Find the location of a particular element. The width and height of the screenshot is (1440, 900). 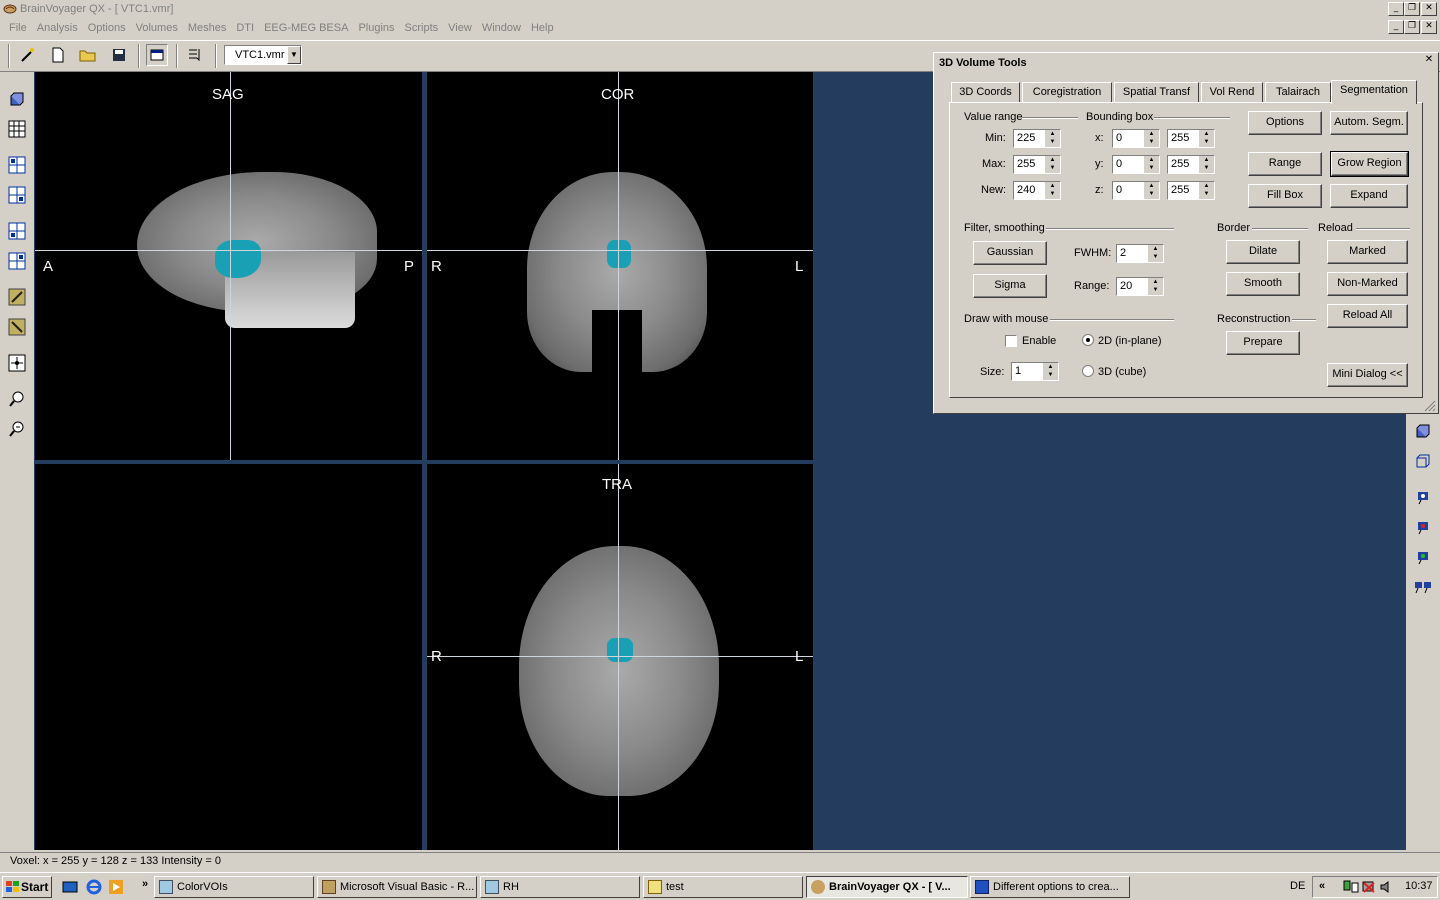

mini-dialog-button: Mini Dialog << is located at coordinates (1367, 375).